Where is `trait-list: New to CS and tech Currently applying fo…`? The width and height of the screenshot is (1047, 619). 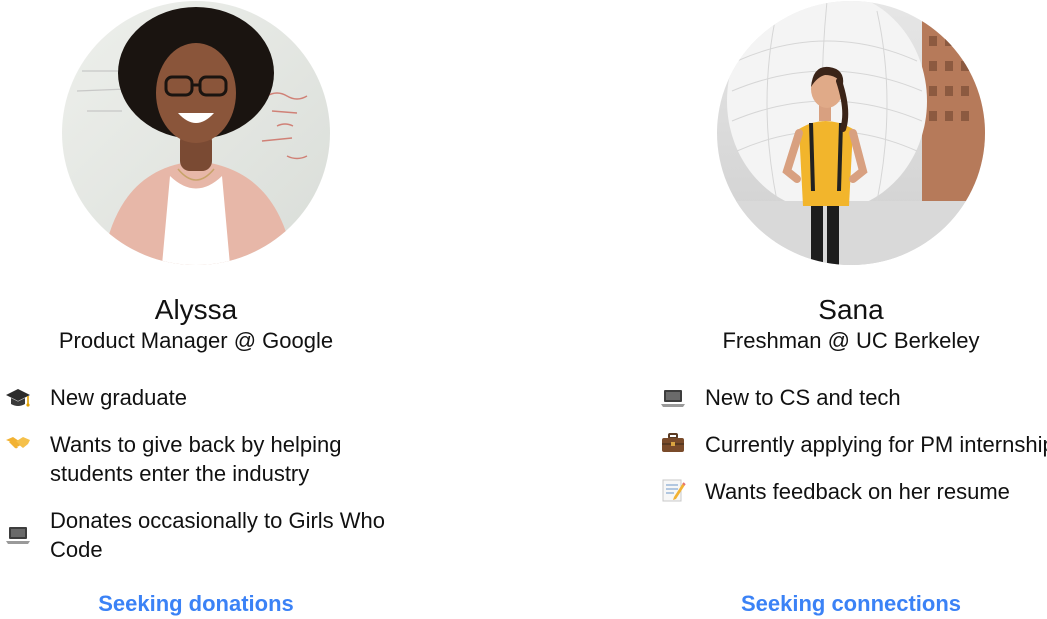 trait-list: New to CS and tech Currently applying fo… is located at coordinates (851, 453).